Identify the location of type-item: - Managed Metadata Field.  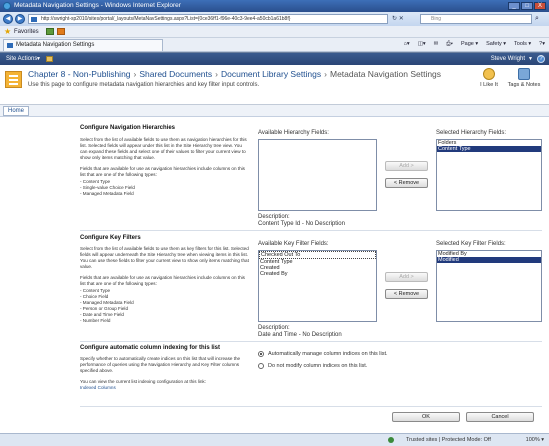
(107, 193).